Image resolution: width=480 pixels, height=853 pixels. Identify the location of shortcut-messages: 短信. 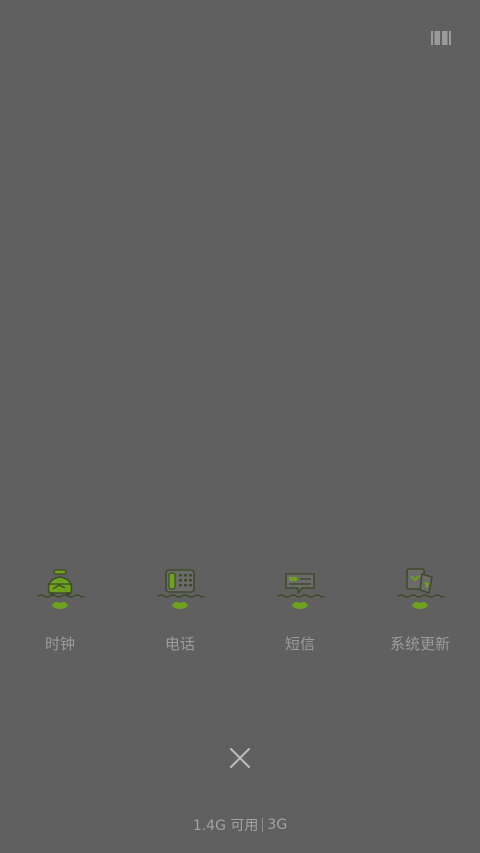
(300, 612).